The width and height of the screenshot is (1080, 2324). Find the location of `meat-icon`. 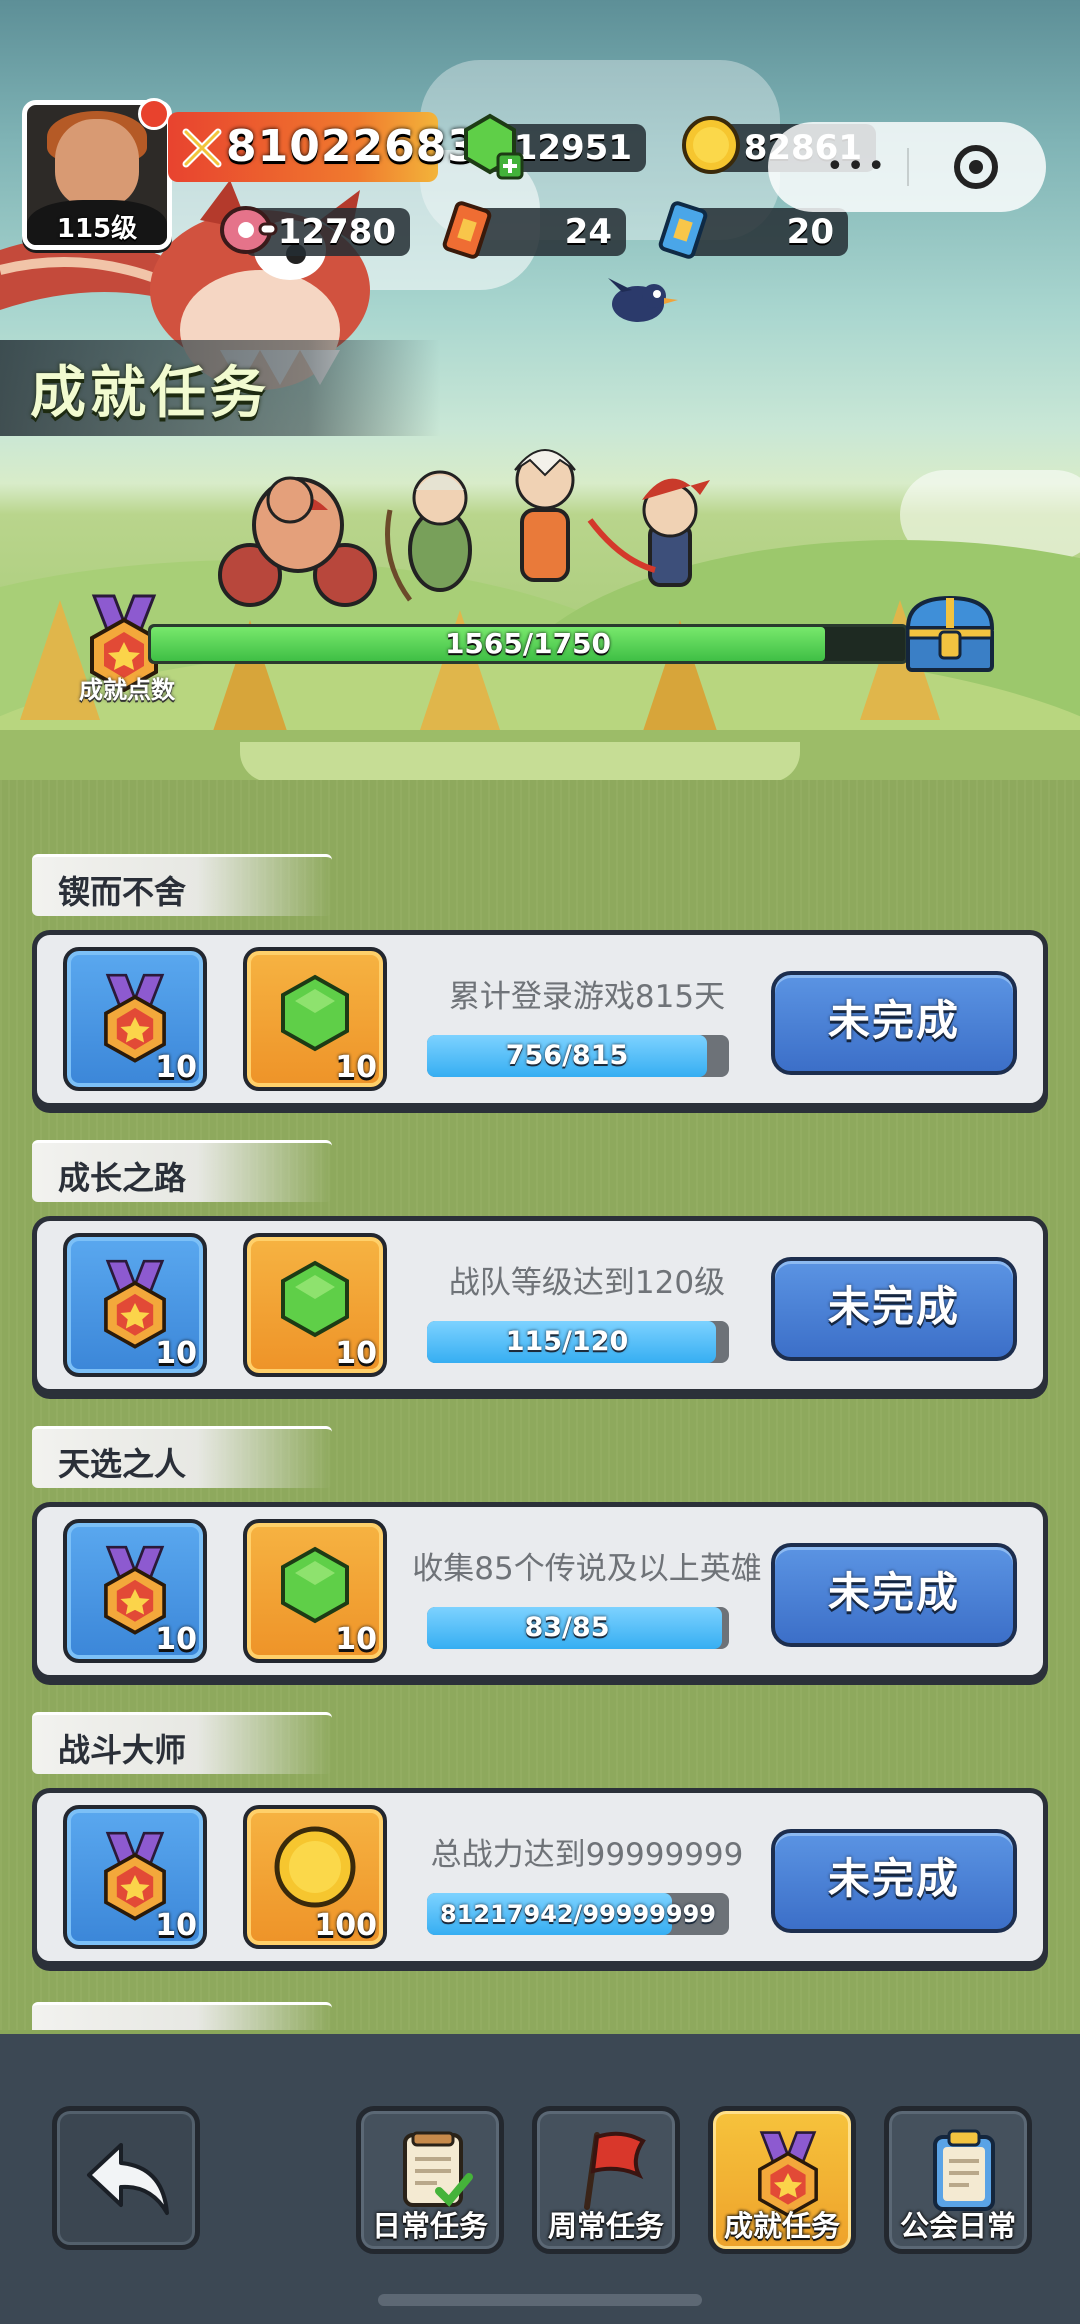

meat-icon is located at coordinates (249, 230).